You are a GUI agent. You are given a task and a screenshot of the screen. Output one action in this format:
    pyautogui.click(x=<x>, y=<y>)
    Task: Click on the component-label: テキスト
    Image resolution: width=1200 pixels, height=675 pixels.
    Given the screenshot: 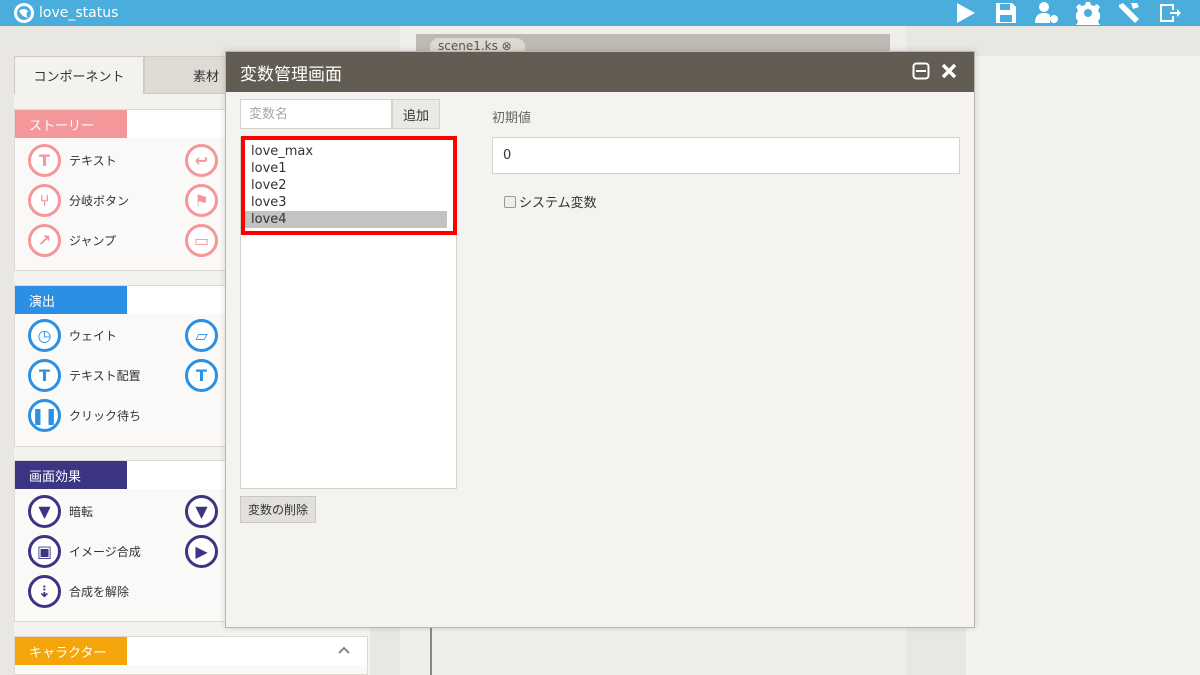 What is the action you would take?
    pyautogui.click(x=93, y=161)
    